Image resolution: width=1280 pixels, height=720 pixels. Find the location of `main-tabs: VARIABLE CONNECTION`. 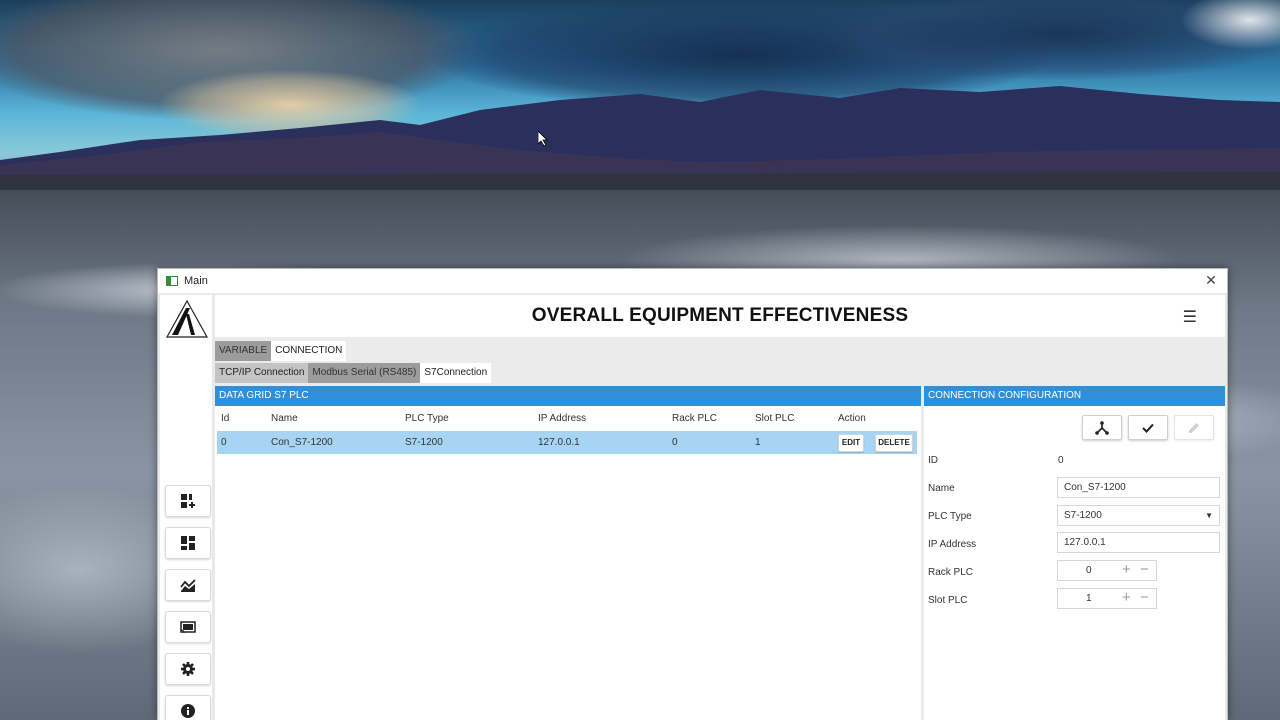

main-tabs: VARIABLE CONNECTION is located at coordinates (281, 351).